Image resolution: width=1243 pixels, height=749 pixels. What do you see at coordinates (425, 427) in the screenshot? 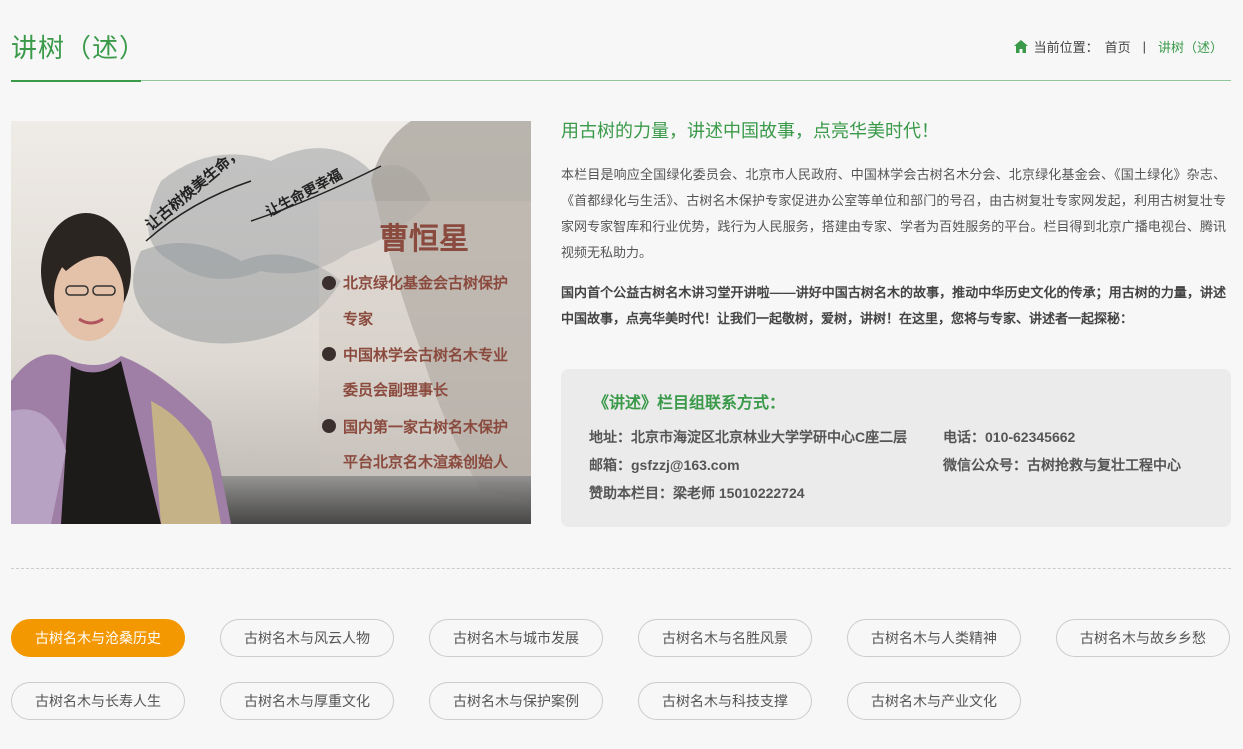
I see `banner-title-line-5: 国内第一家古树名木保护` at bounding box center [425, 427].